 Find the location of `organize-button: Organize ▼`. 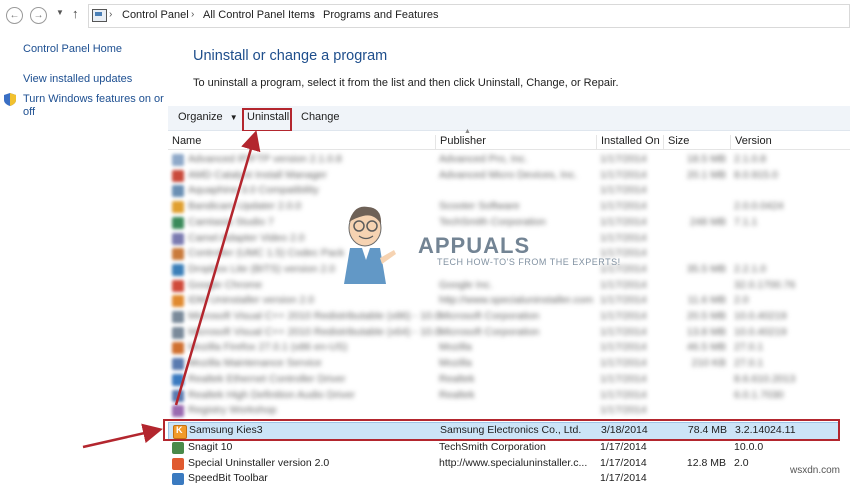

organize-button: Organize ▼ is located at coordinates (208, 117).